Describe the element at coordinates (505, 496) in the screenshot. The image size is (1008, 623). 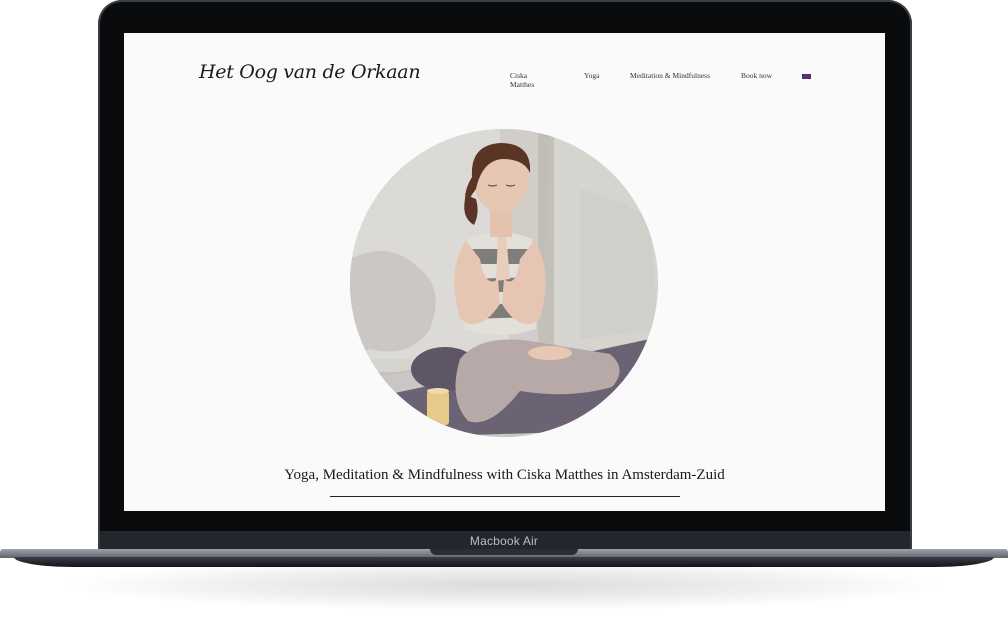
I see `tagline-divider` at that location.